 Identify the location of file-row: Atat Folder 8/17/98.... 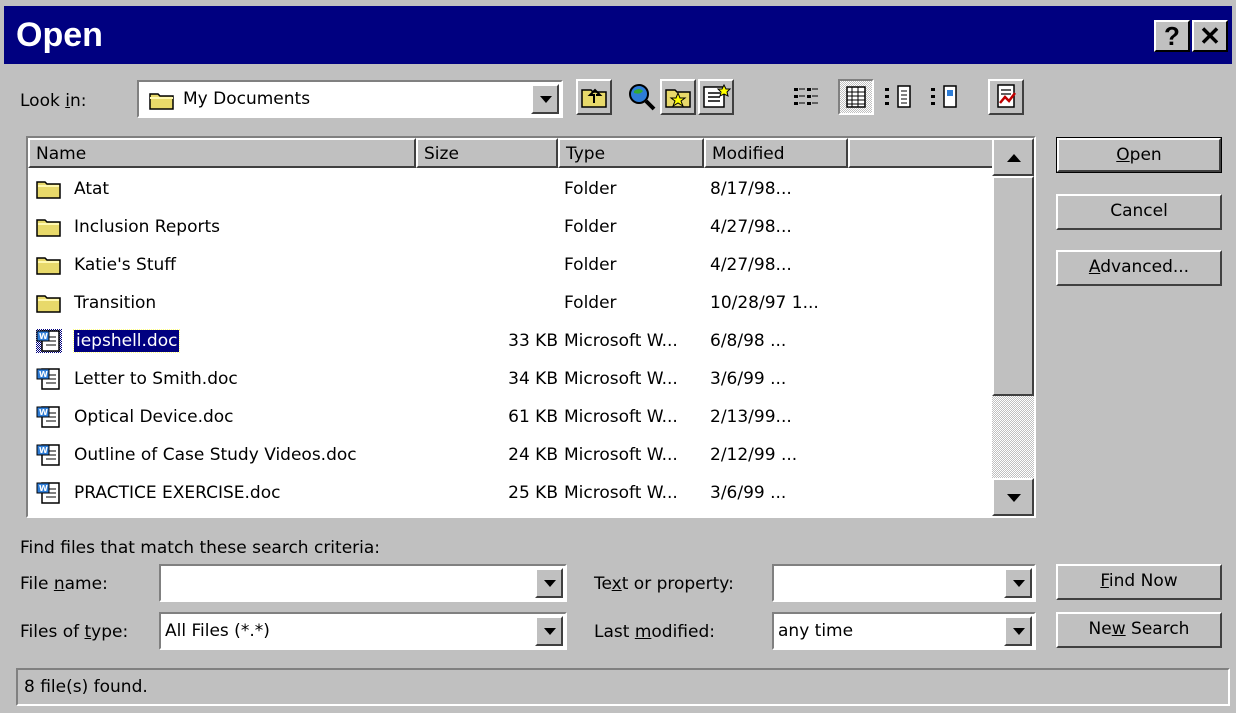
(507, 189).